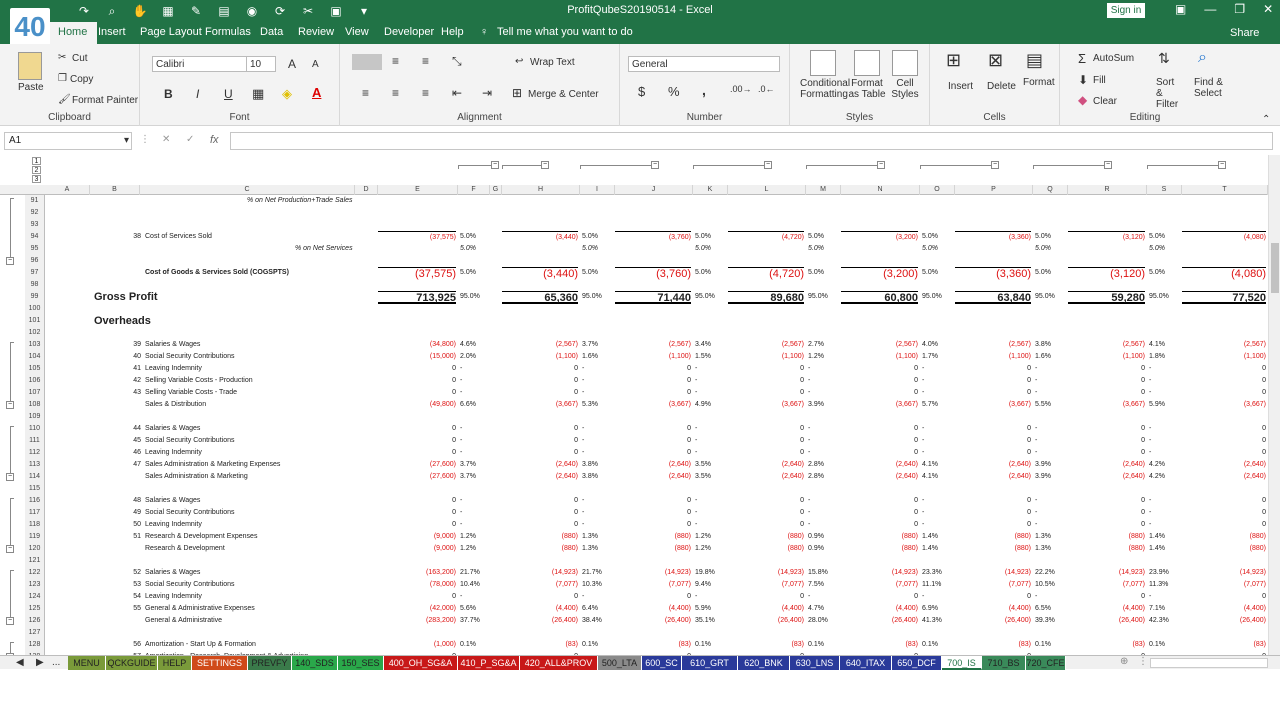  Describe the element at coordinates (1165, 573) in the screenshot. I see `percent-cell: 23.9%` at that location.